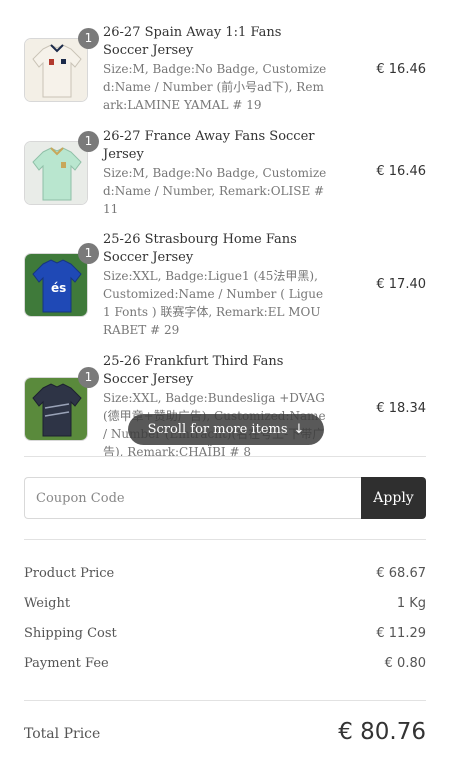 The width and height of the screenshot is (461, 783). What do you see at coordinates (382, 732) in the screenshot?
I see `total-price-value: € 80.76` at bounding box center [382, 732].